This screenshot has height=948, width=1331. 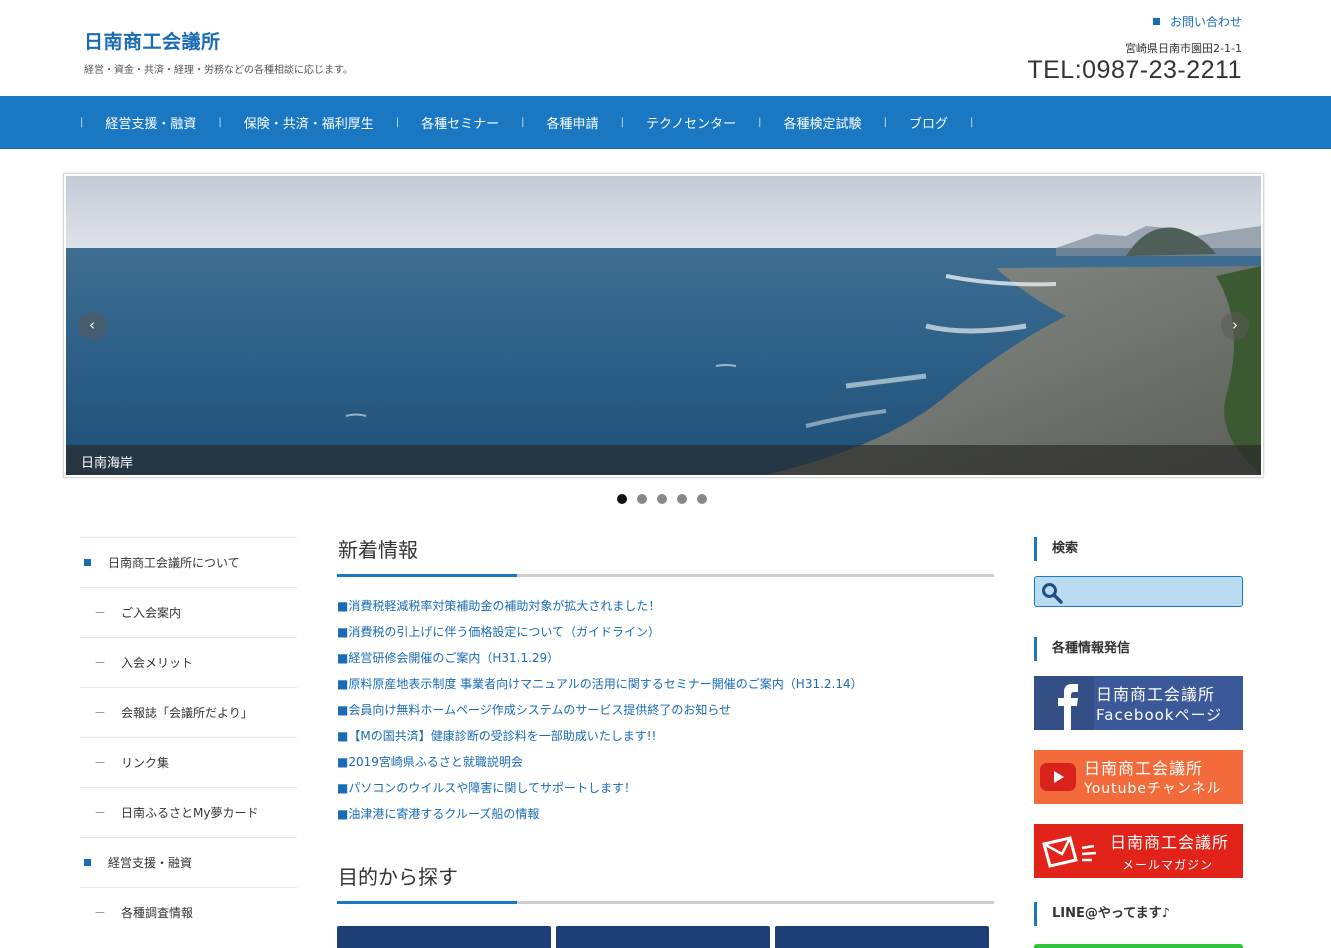 I want to click on news-item: ■2019宮崎県ふるさと就職説明会, so click(x=665, y=766).